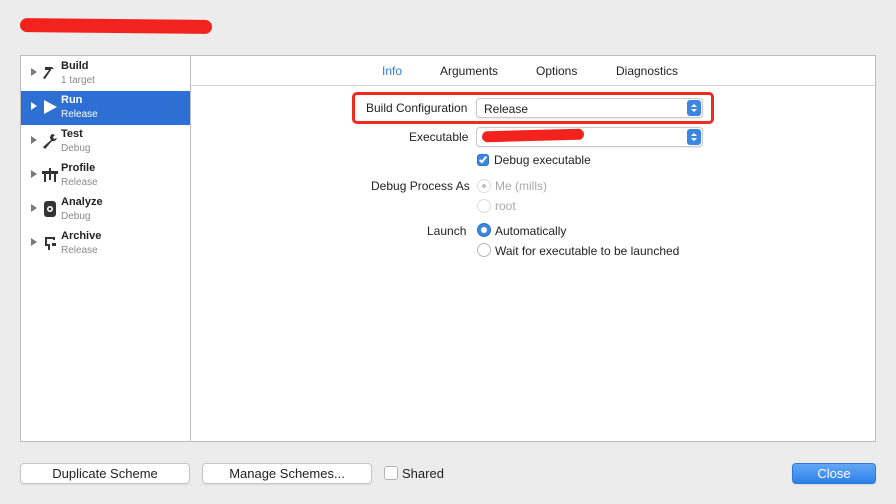 This screenshot has height=504, width=896. I want to click on gauge-icon, so click(50, 175).